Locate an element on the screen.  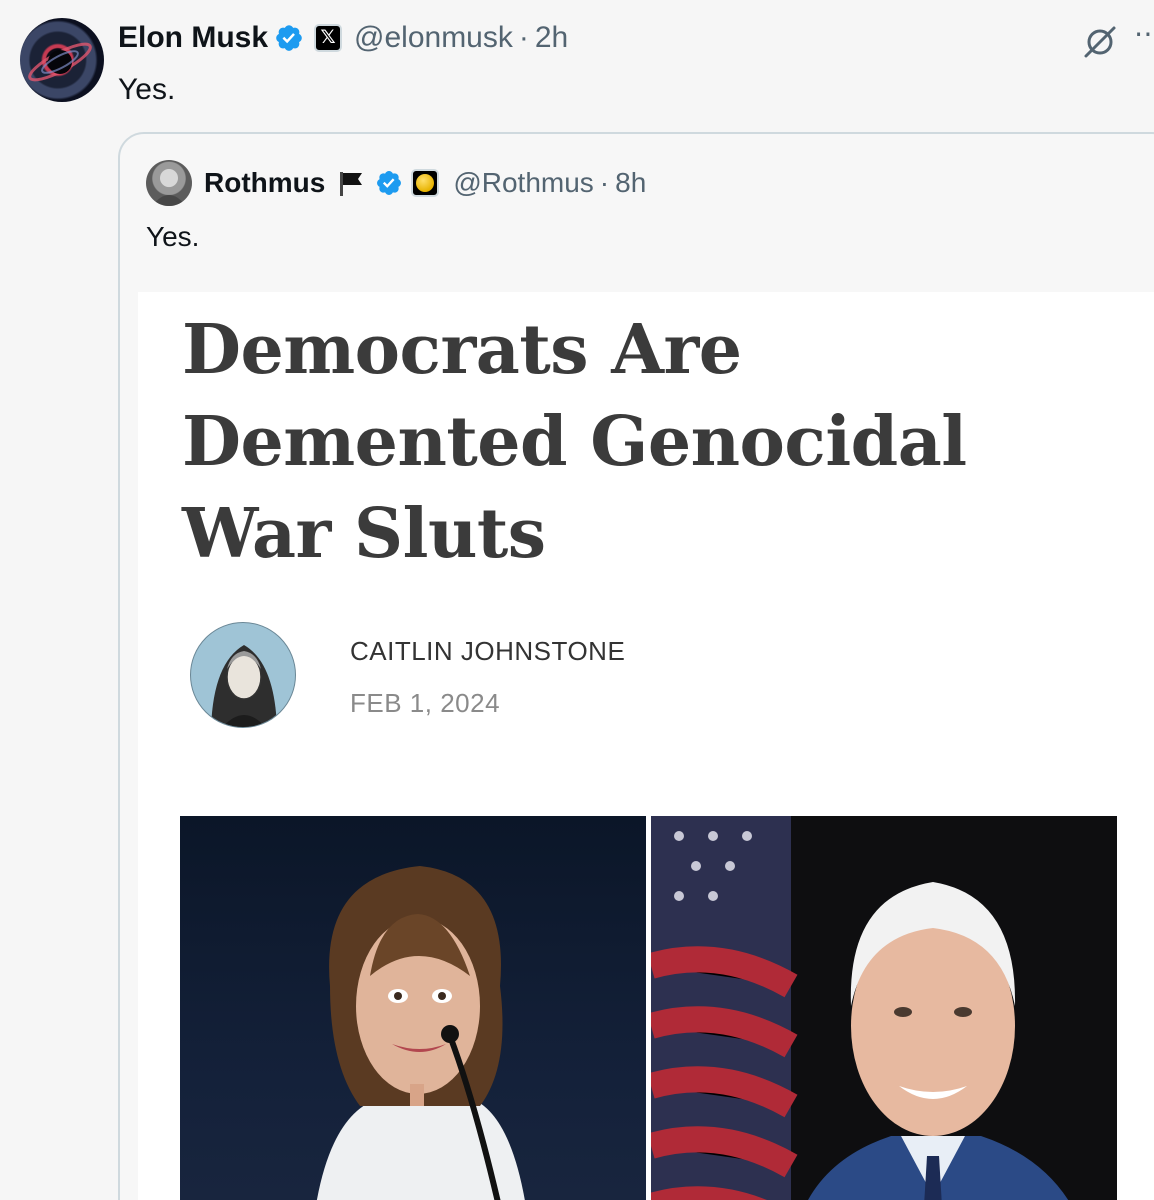
article-photo-left is located at coordinates (413, 1008).